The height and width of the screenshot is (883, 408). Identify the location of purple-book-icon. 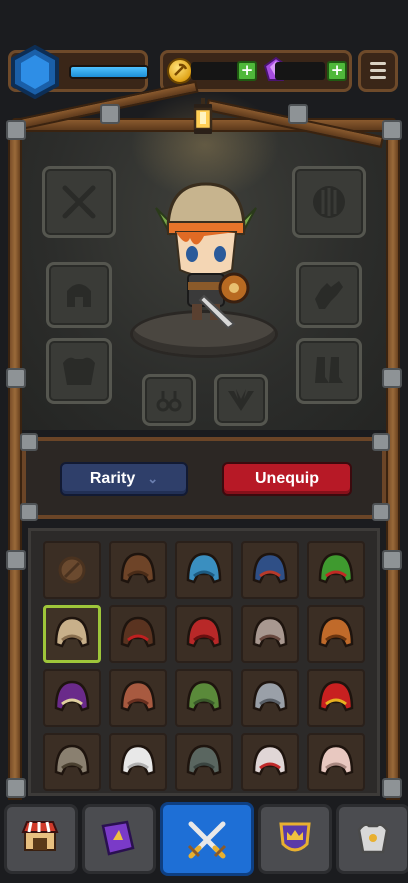
(118, 838).